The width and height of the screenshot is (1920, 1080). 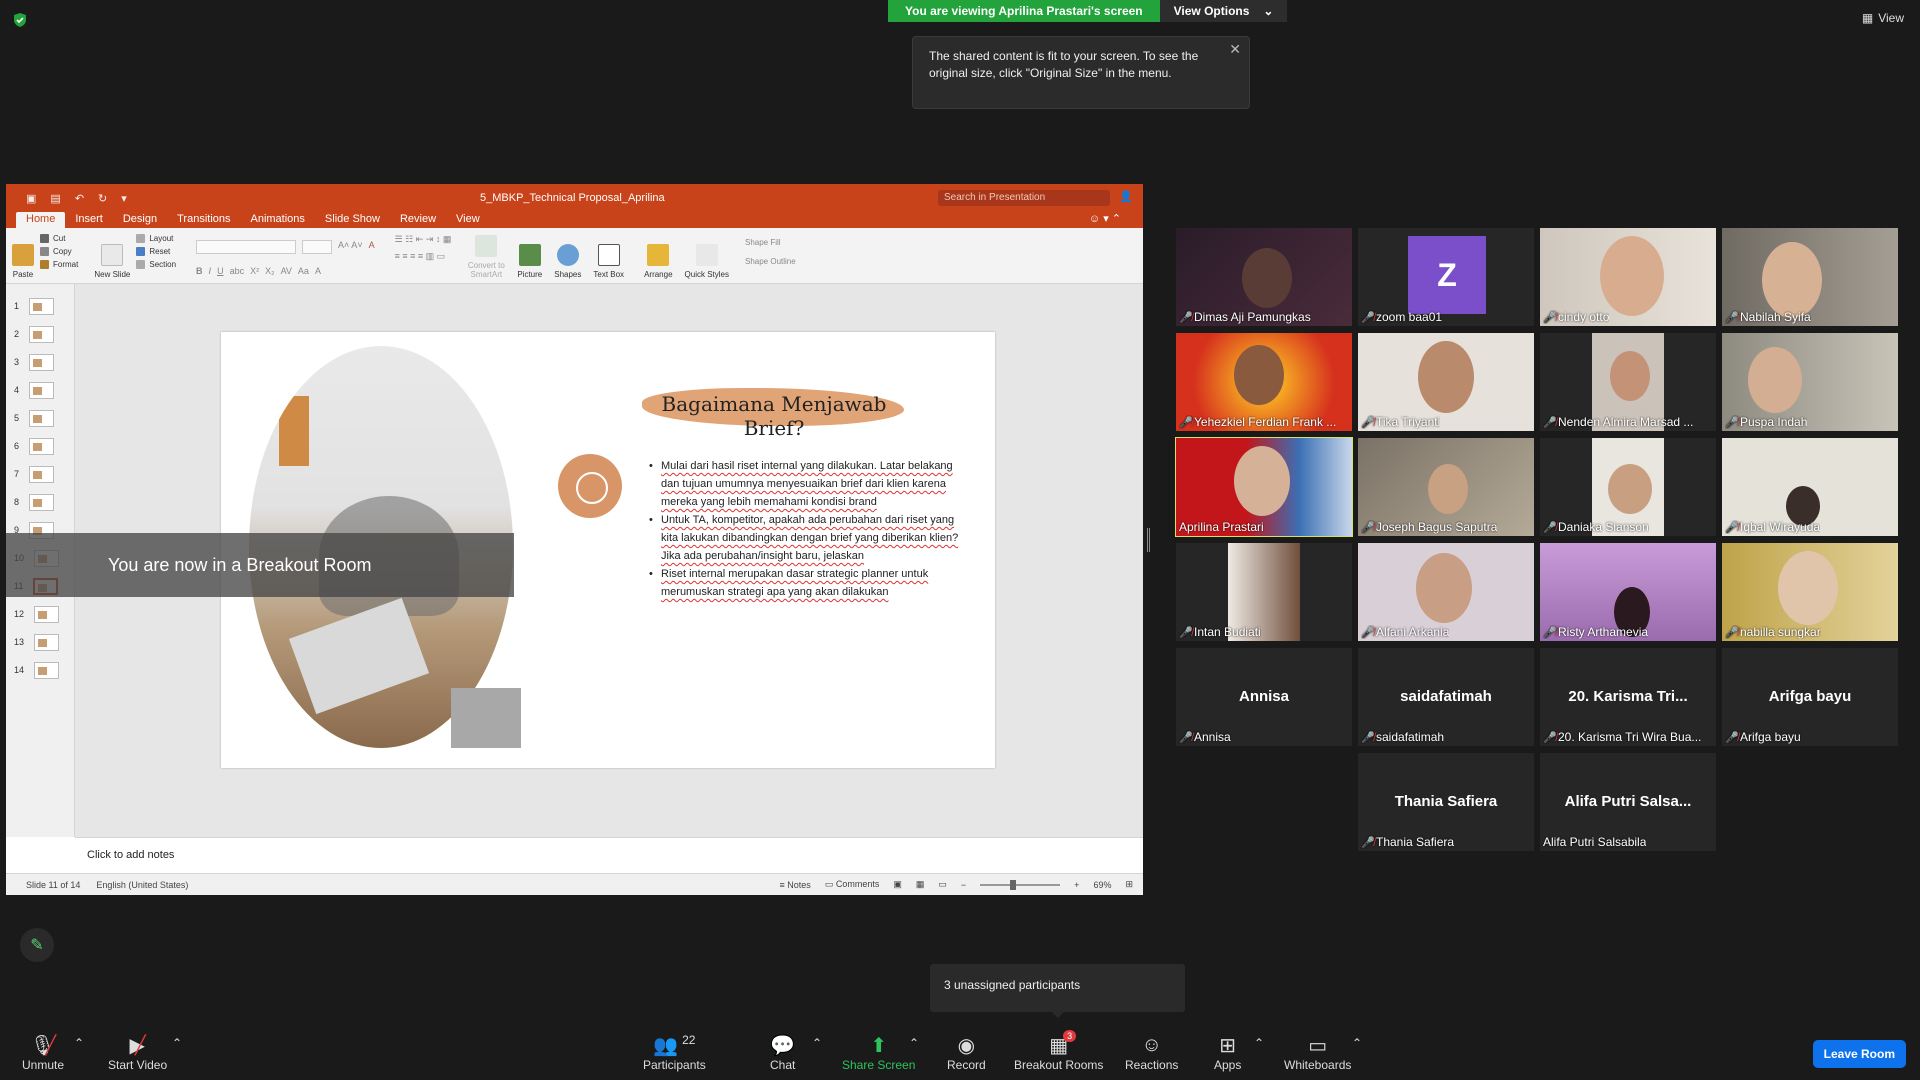 What do you see at coordinates (317, 247) in the screenshot?
I see `font-size-box` at bounding box center [317, 247].